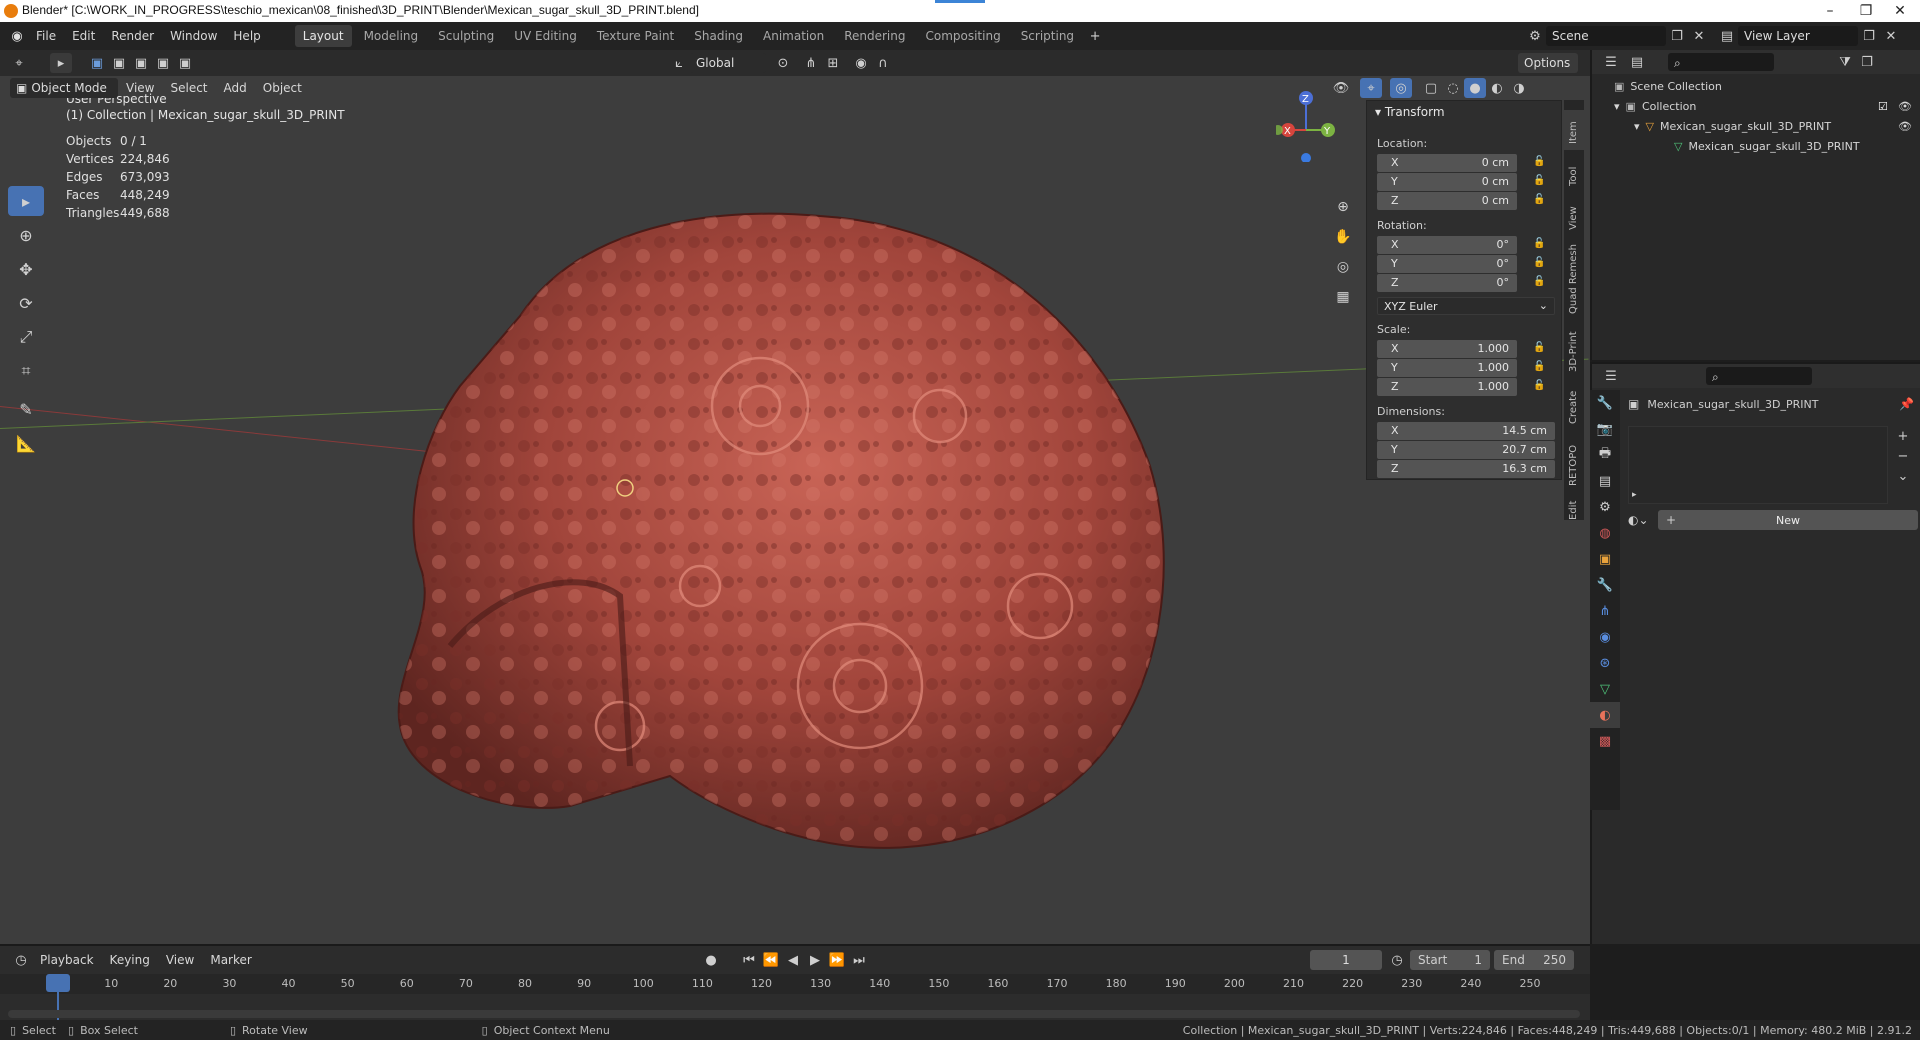  What do you see at coordinates (1341, 88) in the screenshot?
I see `visibility-icon: 👁` at bounding box center [1341, 88].